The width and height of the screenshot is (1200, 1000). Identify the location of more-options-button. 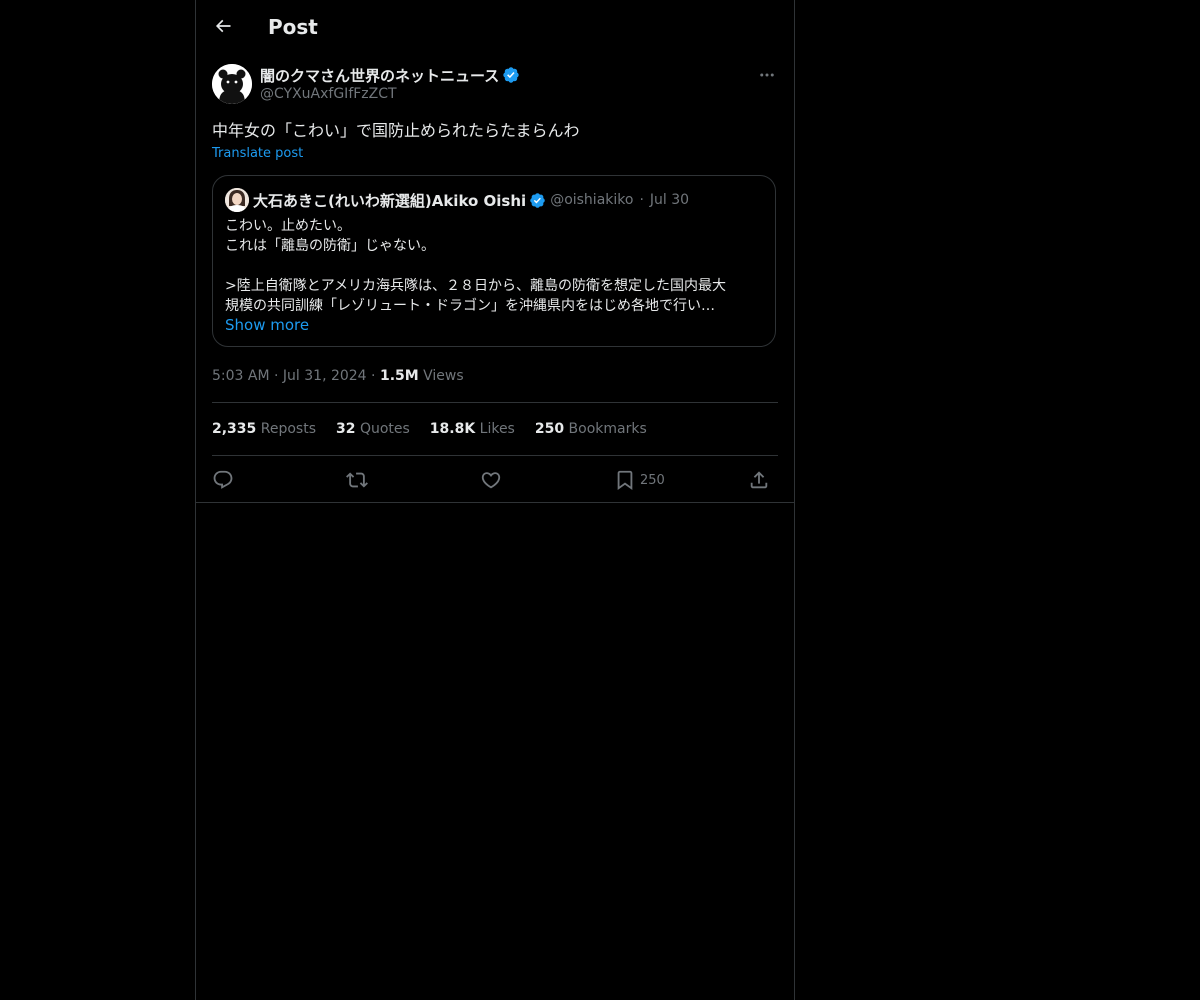
(767, 75).